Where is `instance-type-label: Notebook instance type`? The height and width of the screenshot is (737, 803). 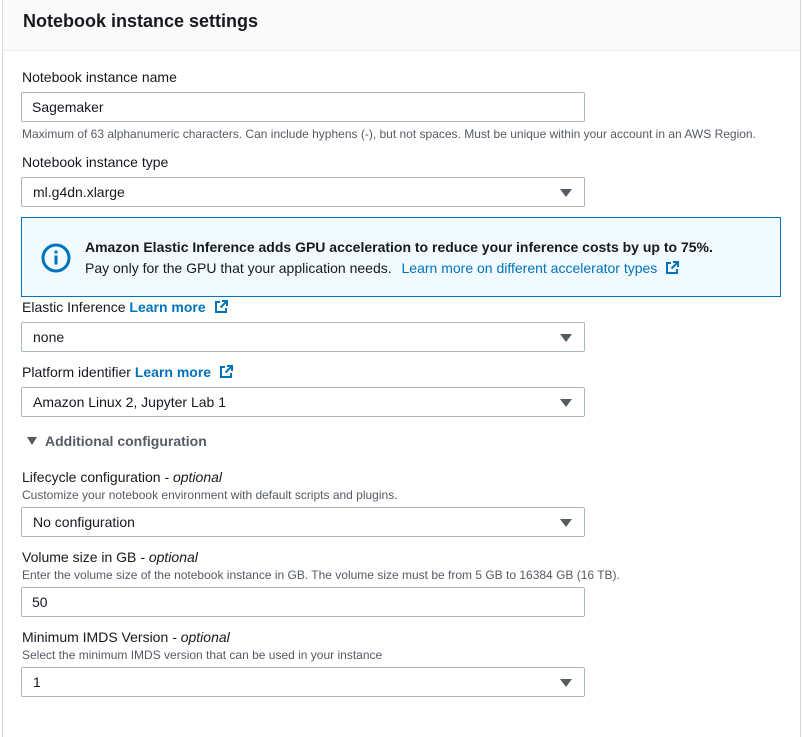 instance-type-label: Notebook instance type is located at coordinates (95, 162).